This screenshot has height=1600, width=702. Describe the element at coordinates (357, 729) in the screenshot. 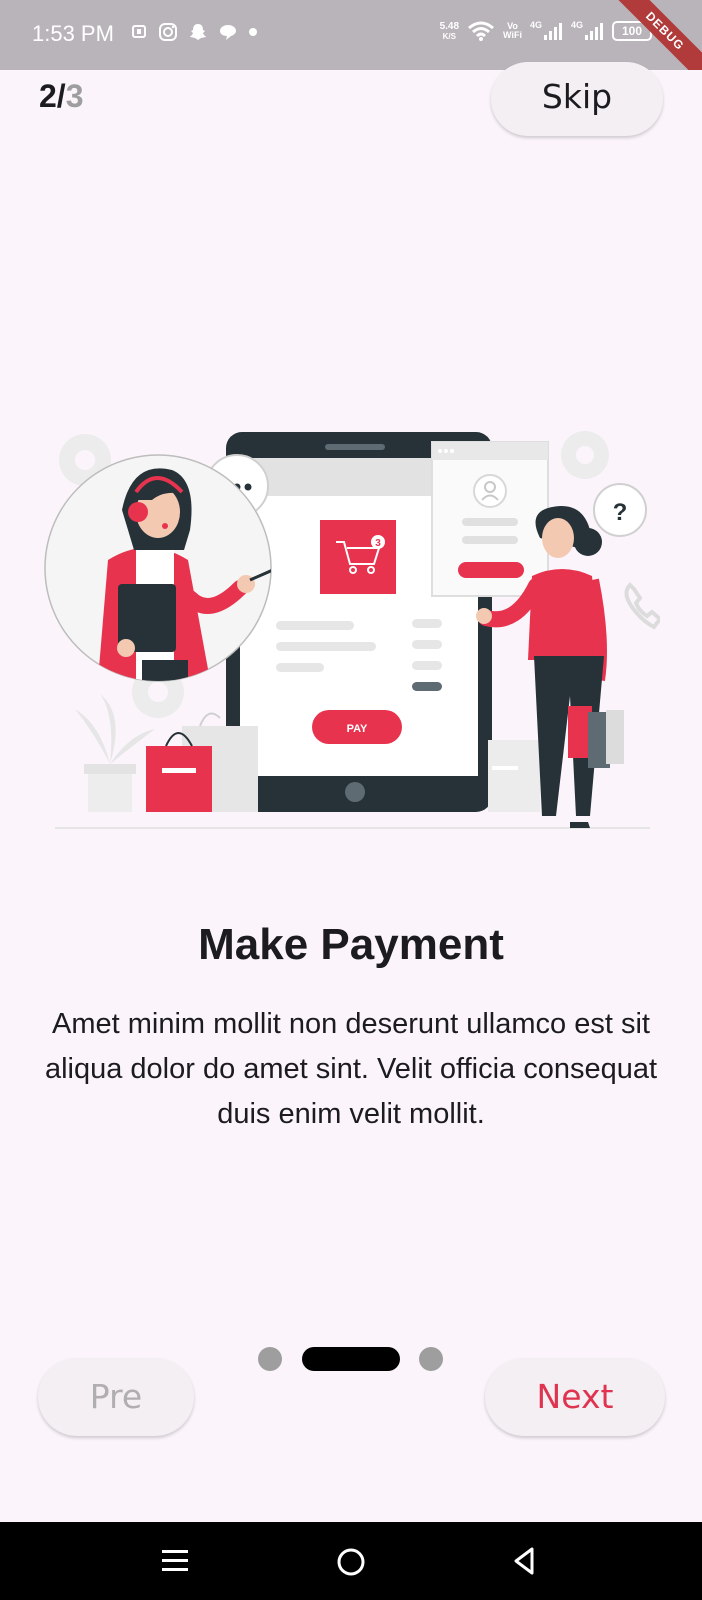

I see `pay-label: PAY` at that location.